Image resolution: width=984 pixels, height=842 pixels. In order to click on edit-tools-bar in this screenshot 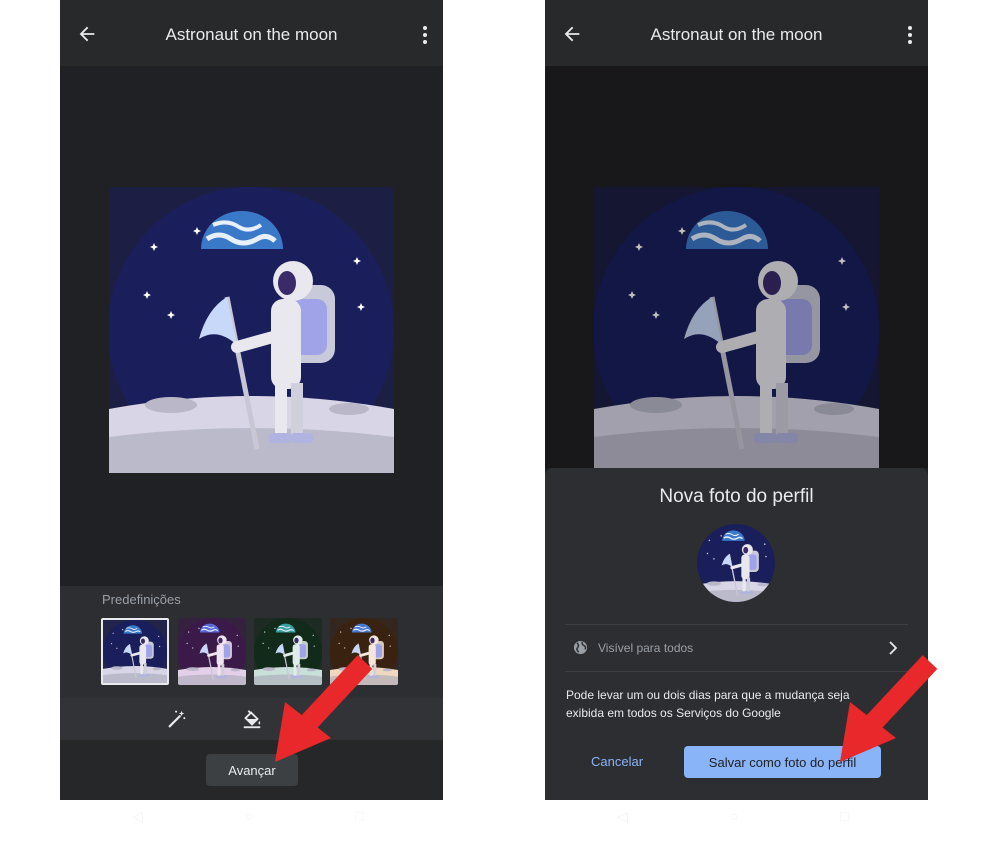, I will do `click(251, 719)`.